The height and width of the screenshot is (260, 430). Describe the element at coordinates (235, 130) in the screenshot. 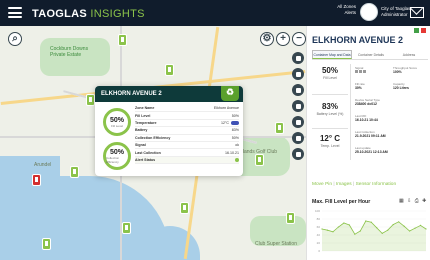

I see `row-value: 83%` at that location.